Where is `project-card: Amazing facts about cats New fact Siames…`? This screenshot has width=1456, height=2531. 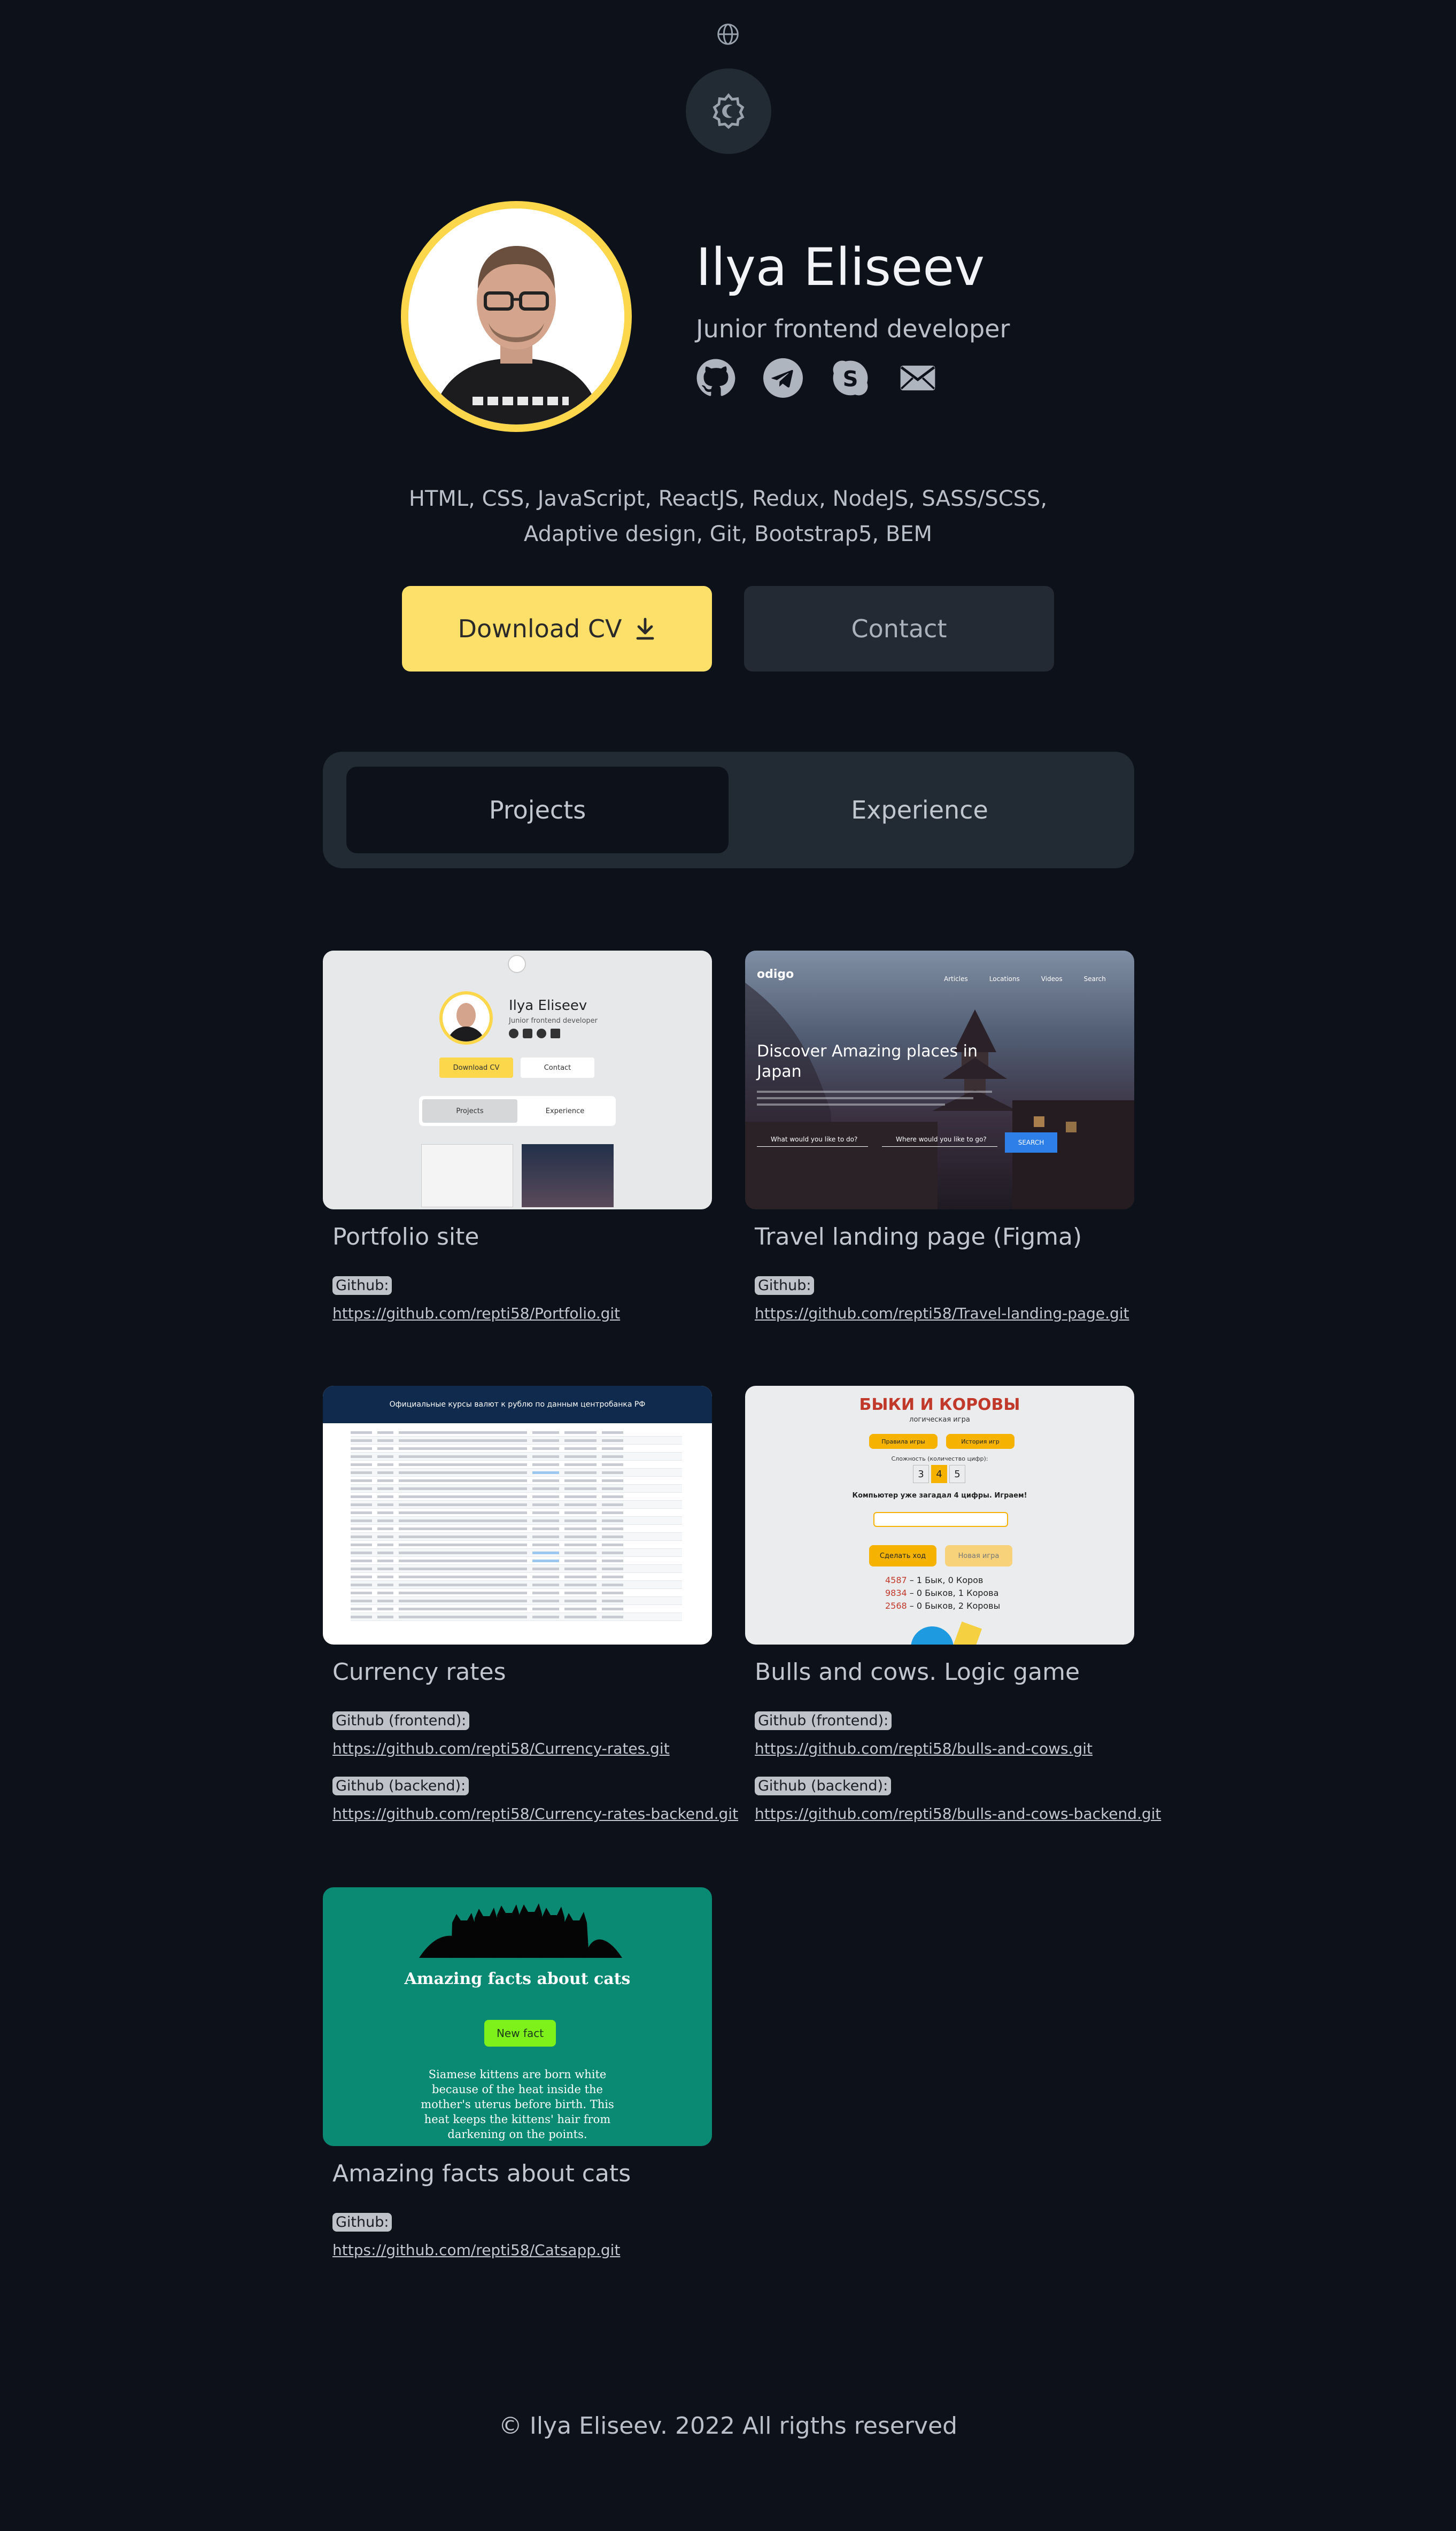
project-card: Amazing facts about cats New fact Siames… is located at coordinates (517, 2073).